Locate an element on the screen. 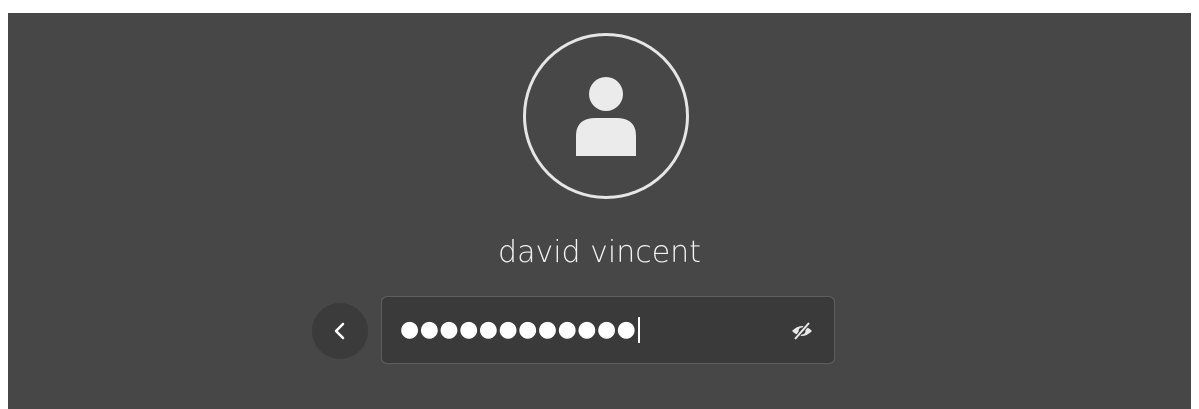 Image resolution: width=1199 pixels, height=409 pixels. user-avatar is located at coordinates (606, 116).